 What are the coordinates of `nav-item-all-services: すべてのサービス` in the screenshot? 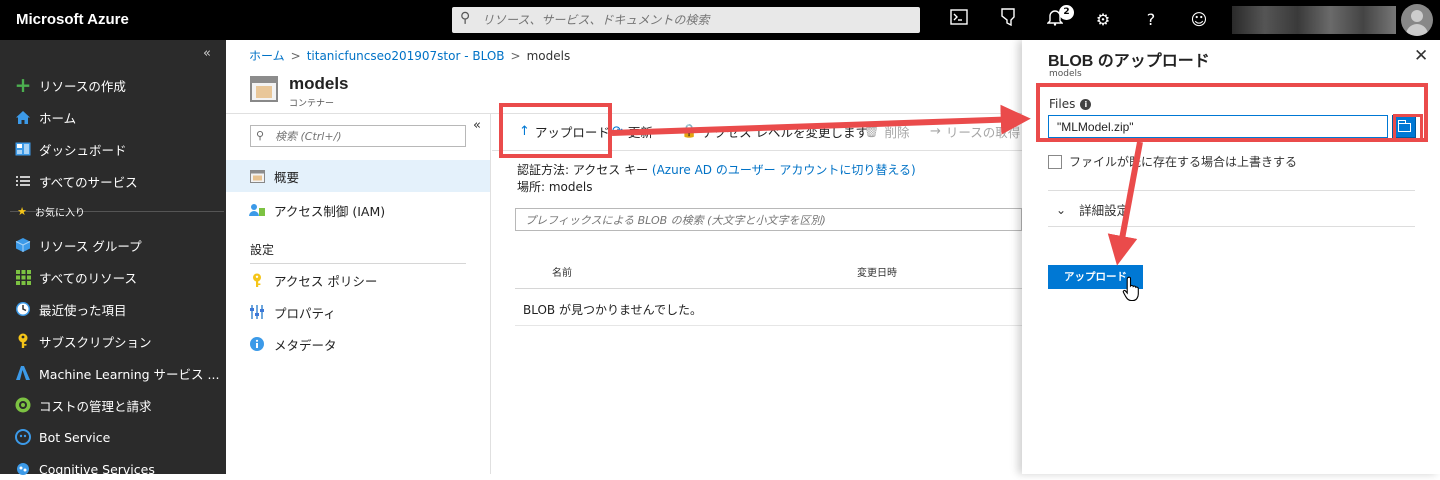 It's located at (76, 181).